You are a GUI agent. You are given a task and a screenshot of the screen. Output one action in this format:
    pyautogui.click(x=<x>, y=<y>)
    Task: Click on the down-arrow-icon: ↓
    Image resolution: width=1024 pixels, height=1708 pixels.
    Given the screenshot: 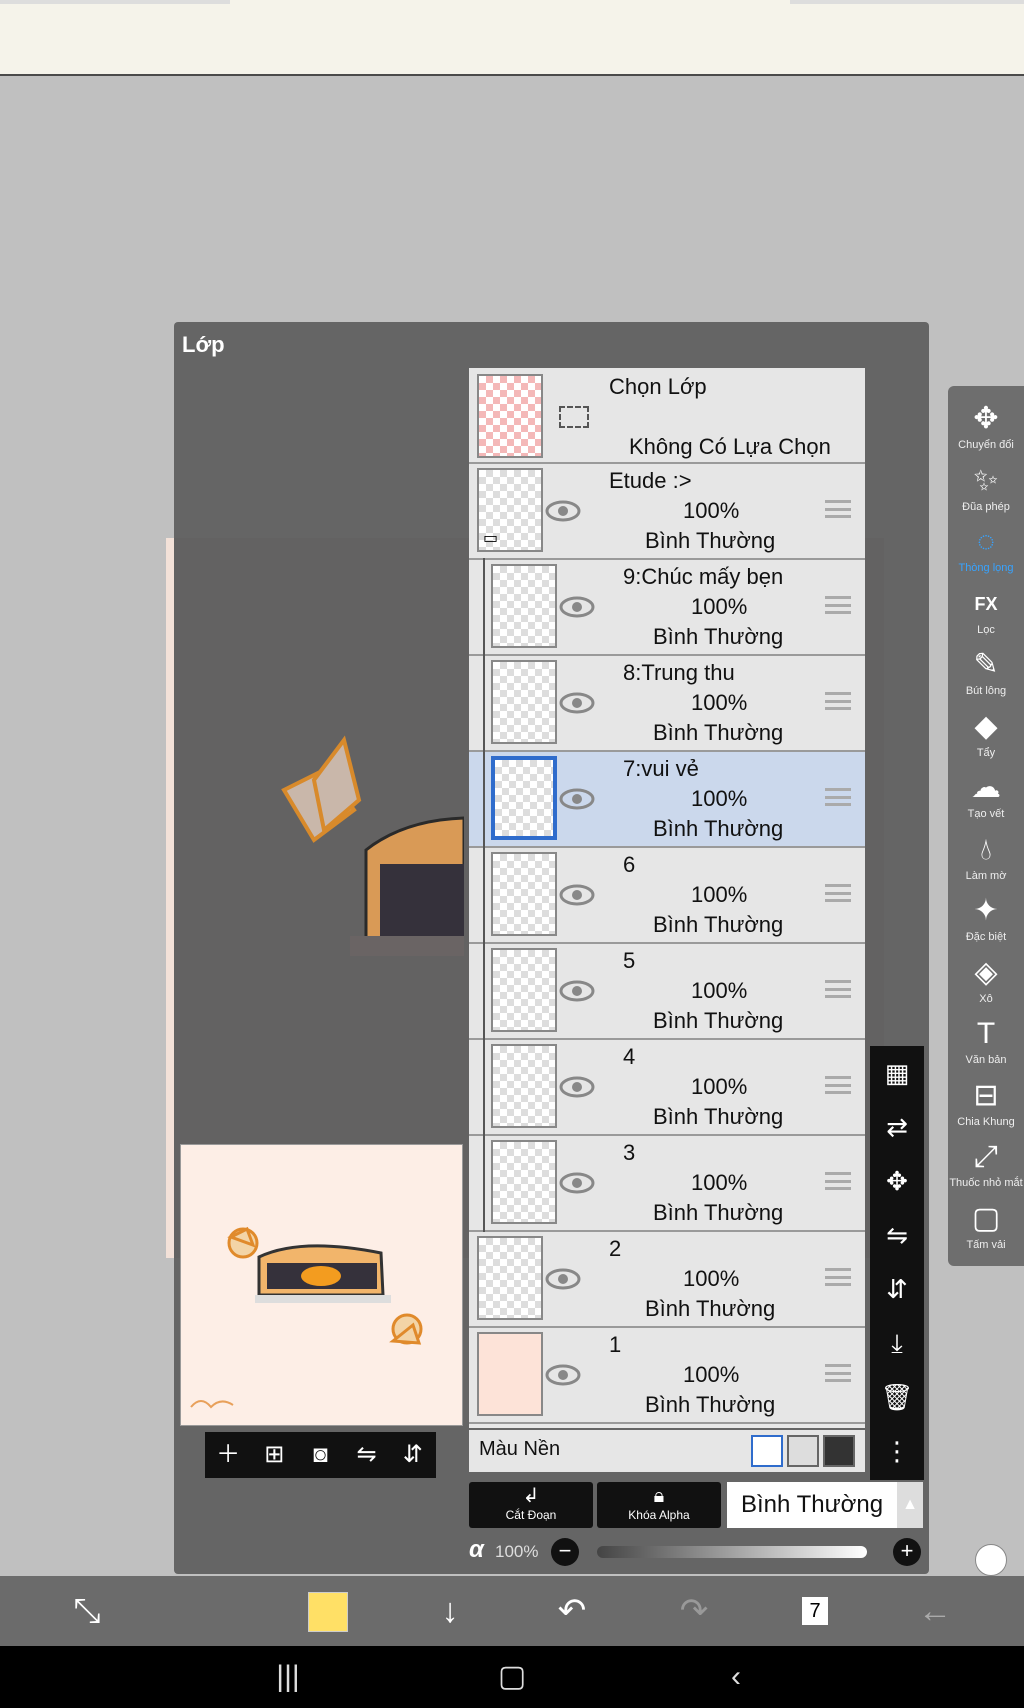 What is the action you would take?
    pyautogui.click(x=450, y=1611)
    